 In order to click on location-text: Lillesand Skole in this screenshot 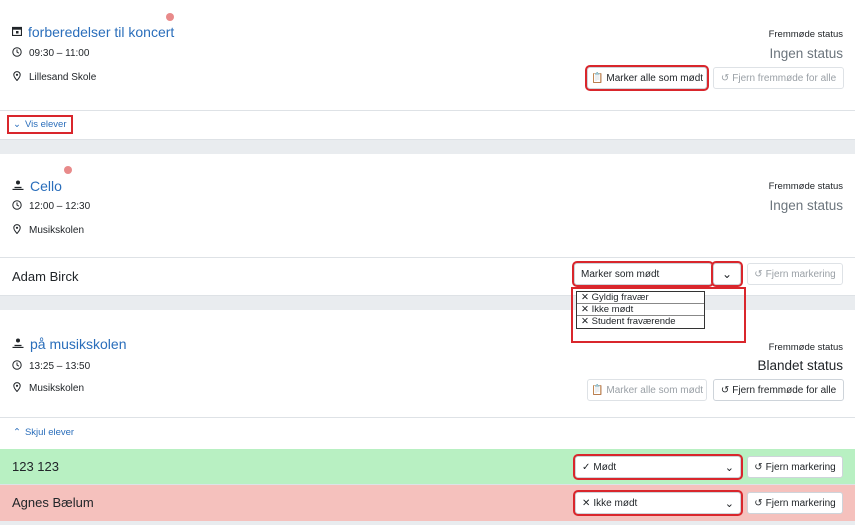, I will do `click(63, 77)`.